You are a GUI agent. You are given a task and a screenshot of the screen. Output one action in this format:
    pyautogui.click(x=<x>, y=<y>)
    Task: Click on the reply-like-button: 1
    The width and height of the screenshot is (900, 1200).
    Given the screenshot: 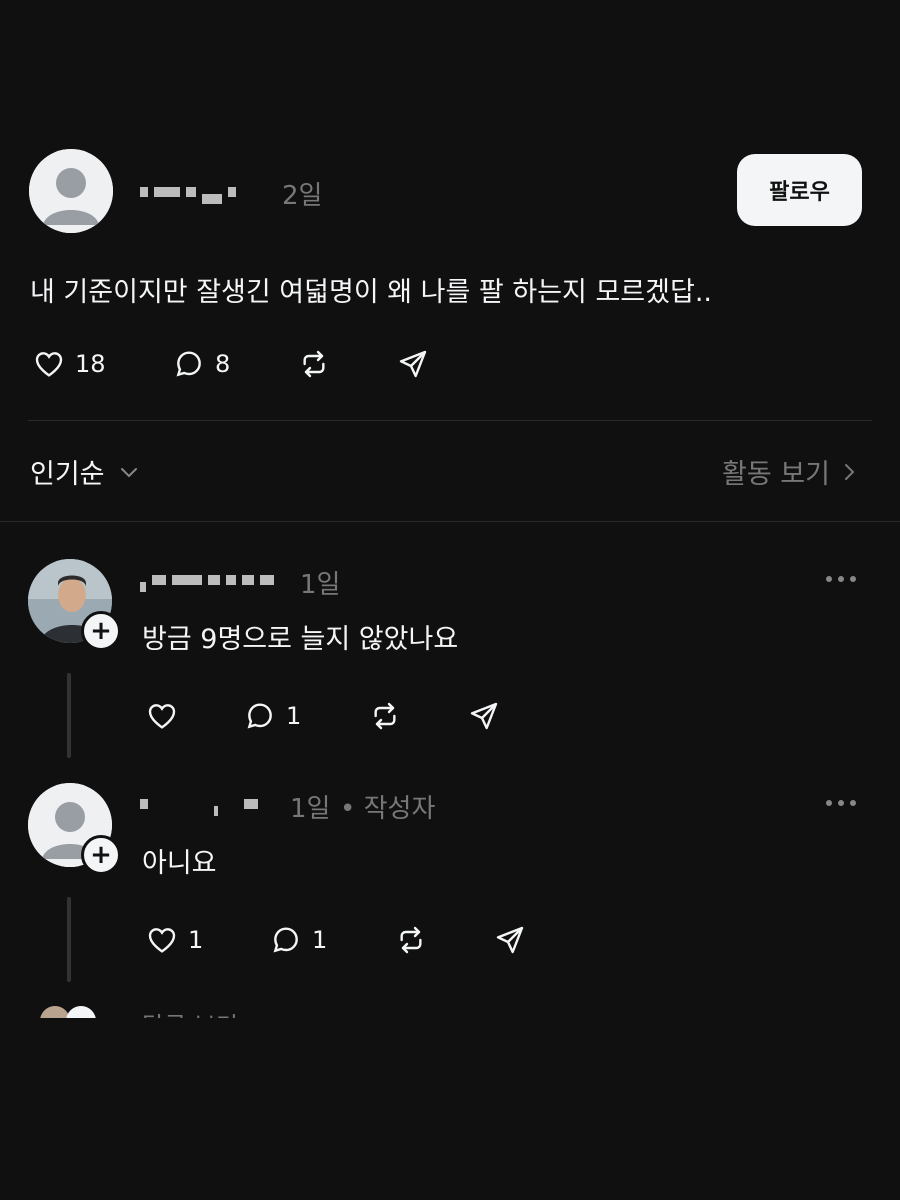 What is the action you would take?
    pyautogui.click(x=174, y=940)
    